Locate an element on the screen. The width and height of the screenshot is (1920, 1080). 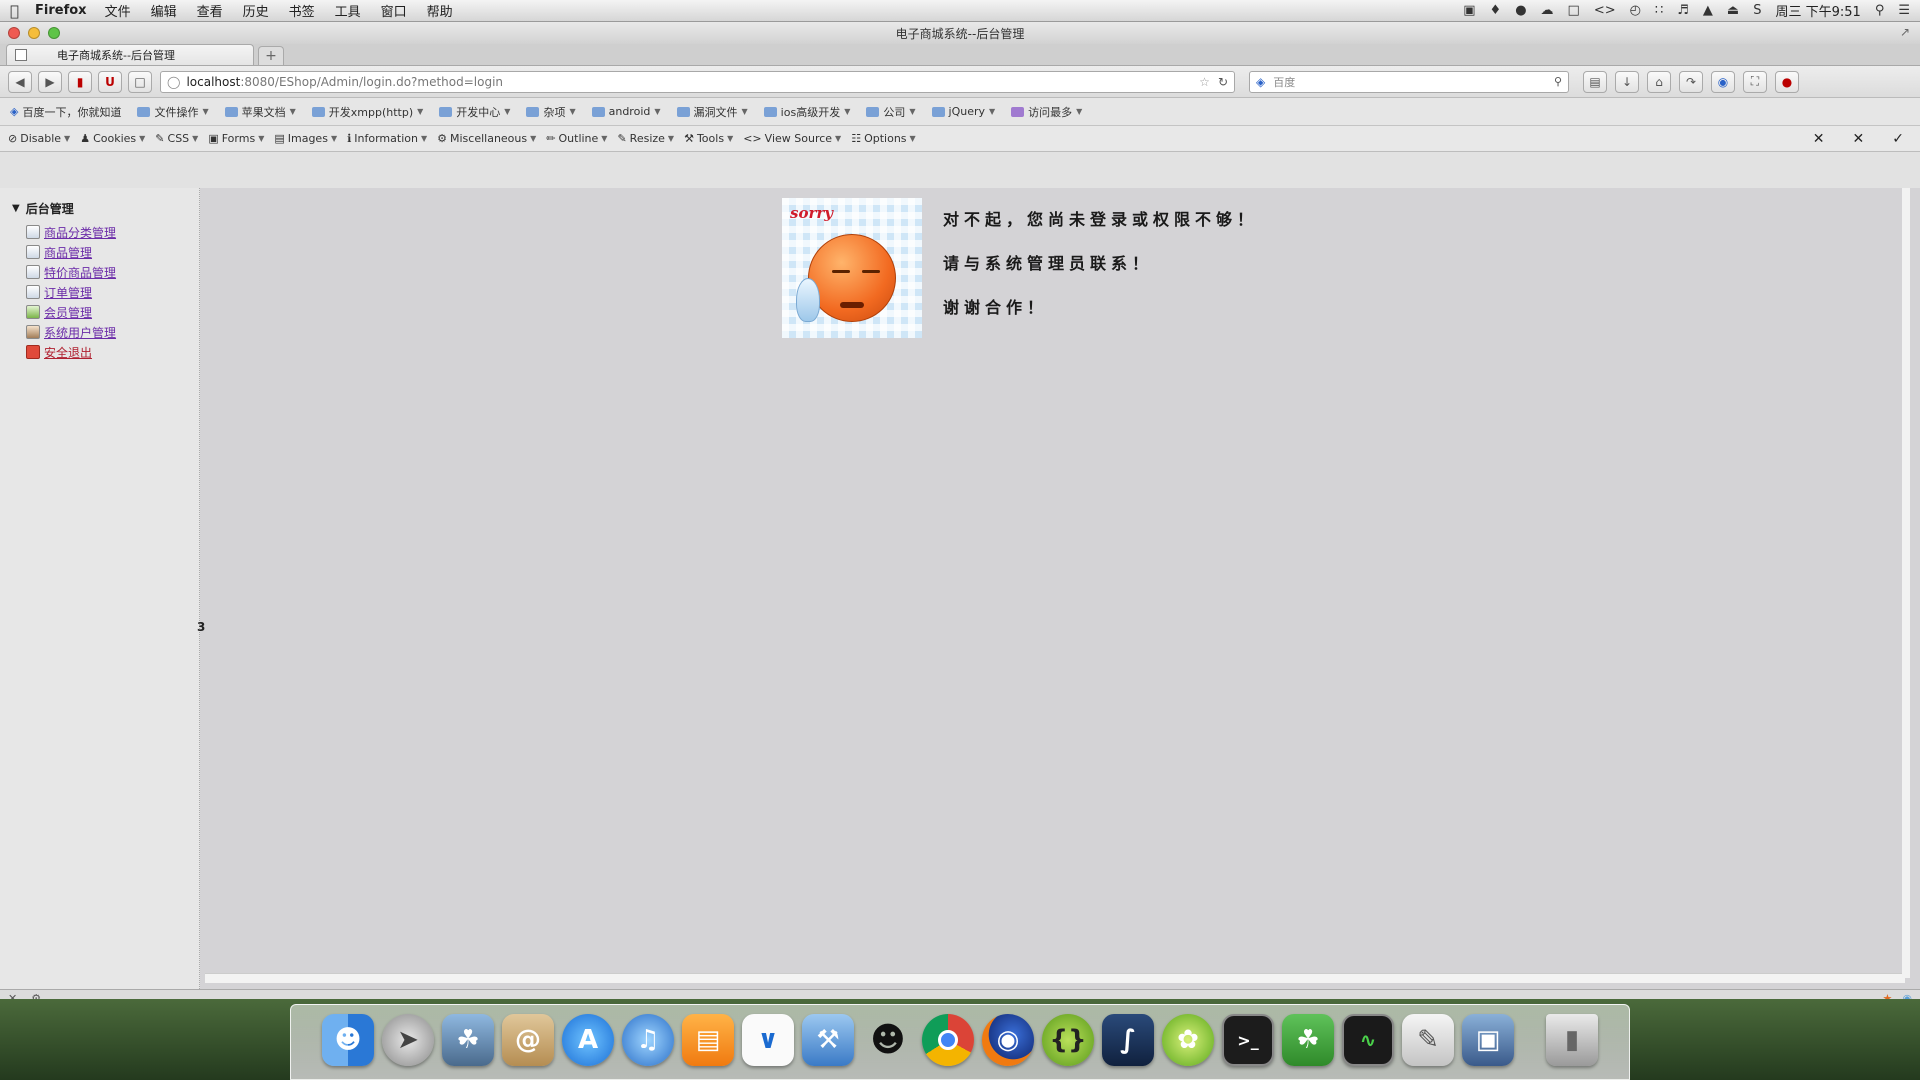
share-button: ↷ is located at coordinates (1691, 81).